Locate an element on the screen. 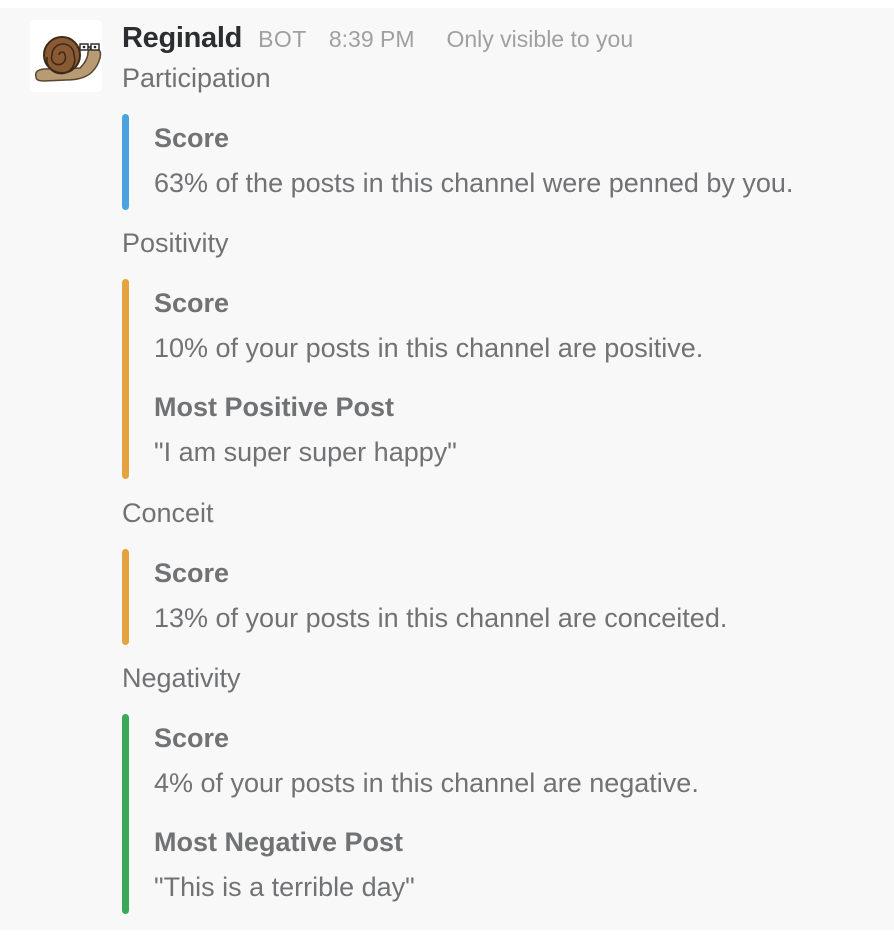 The width and height of the screenshot is (894, 946). sender-name: Reginald is located at coordinates (182, 38).